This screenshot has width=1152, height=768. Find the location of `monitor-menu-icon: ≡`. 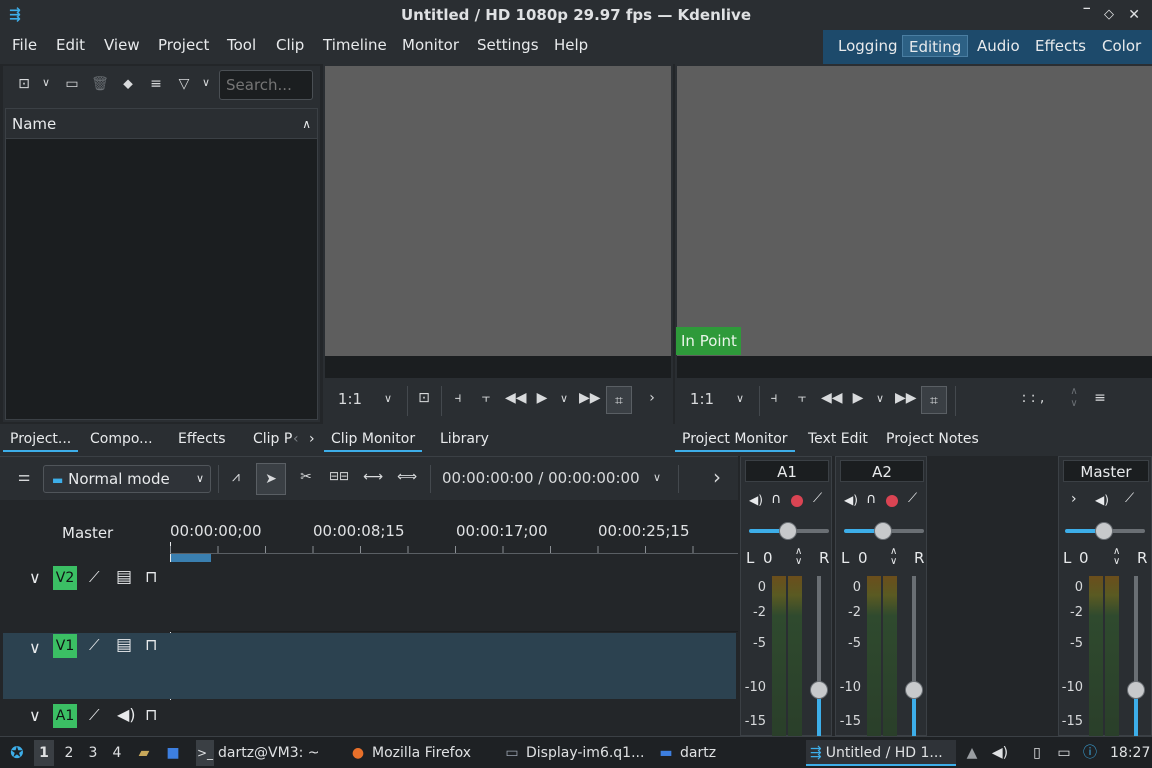

monitor-menu-icon: ≡ is located at coordinates (1100, 398).